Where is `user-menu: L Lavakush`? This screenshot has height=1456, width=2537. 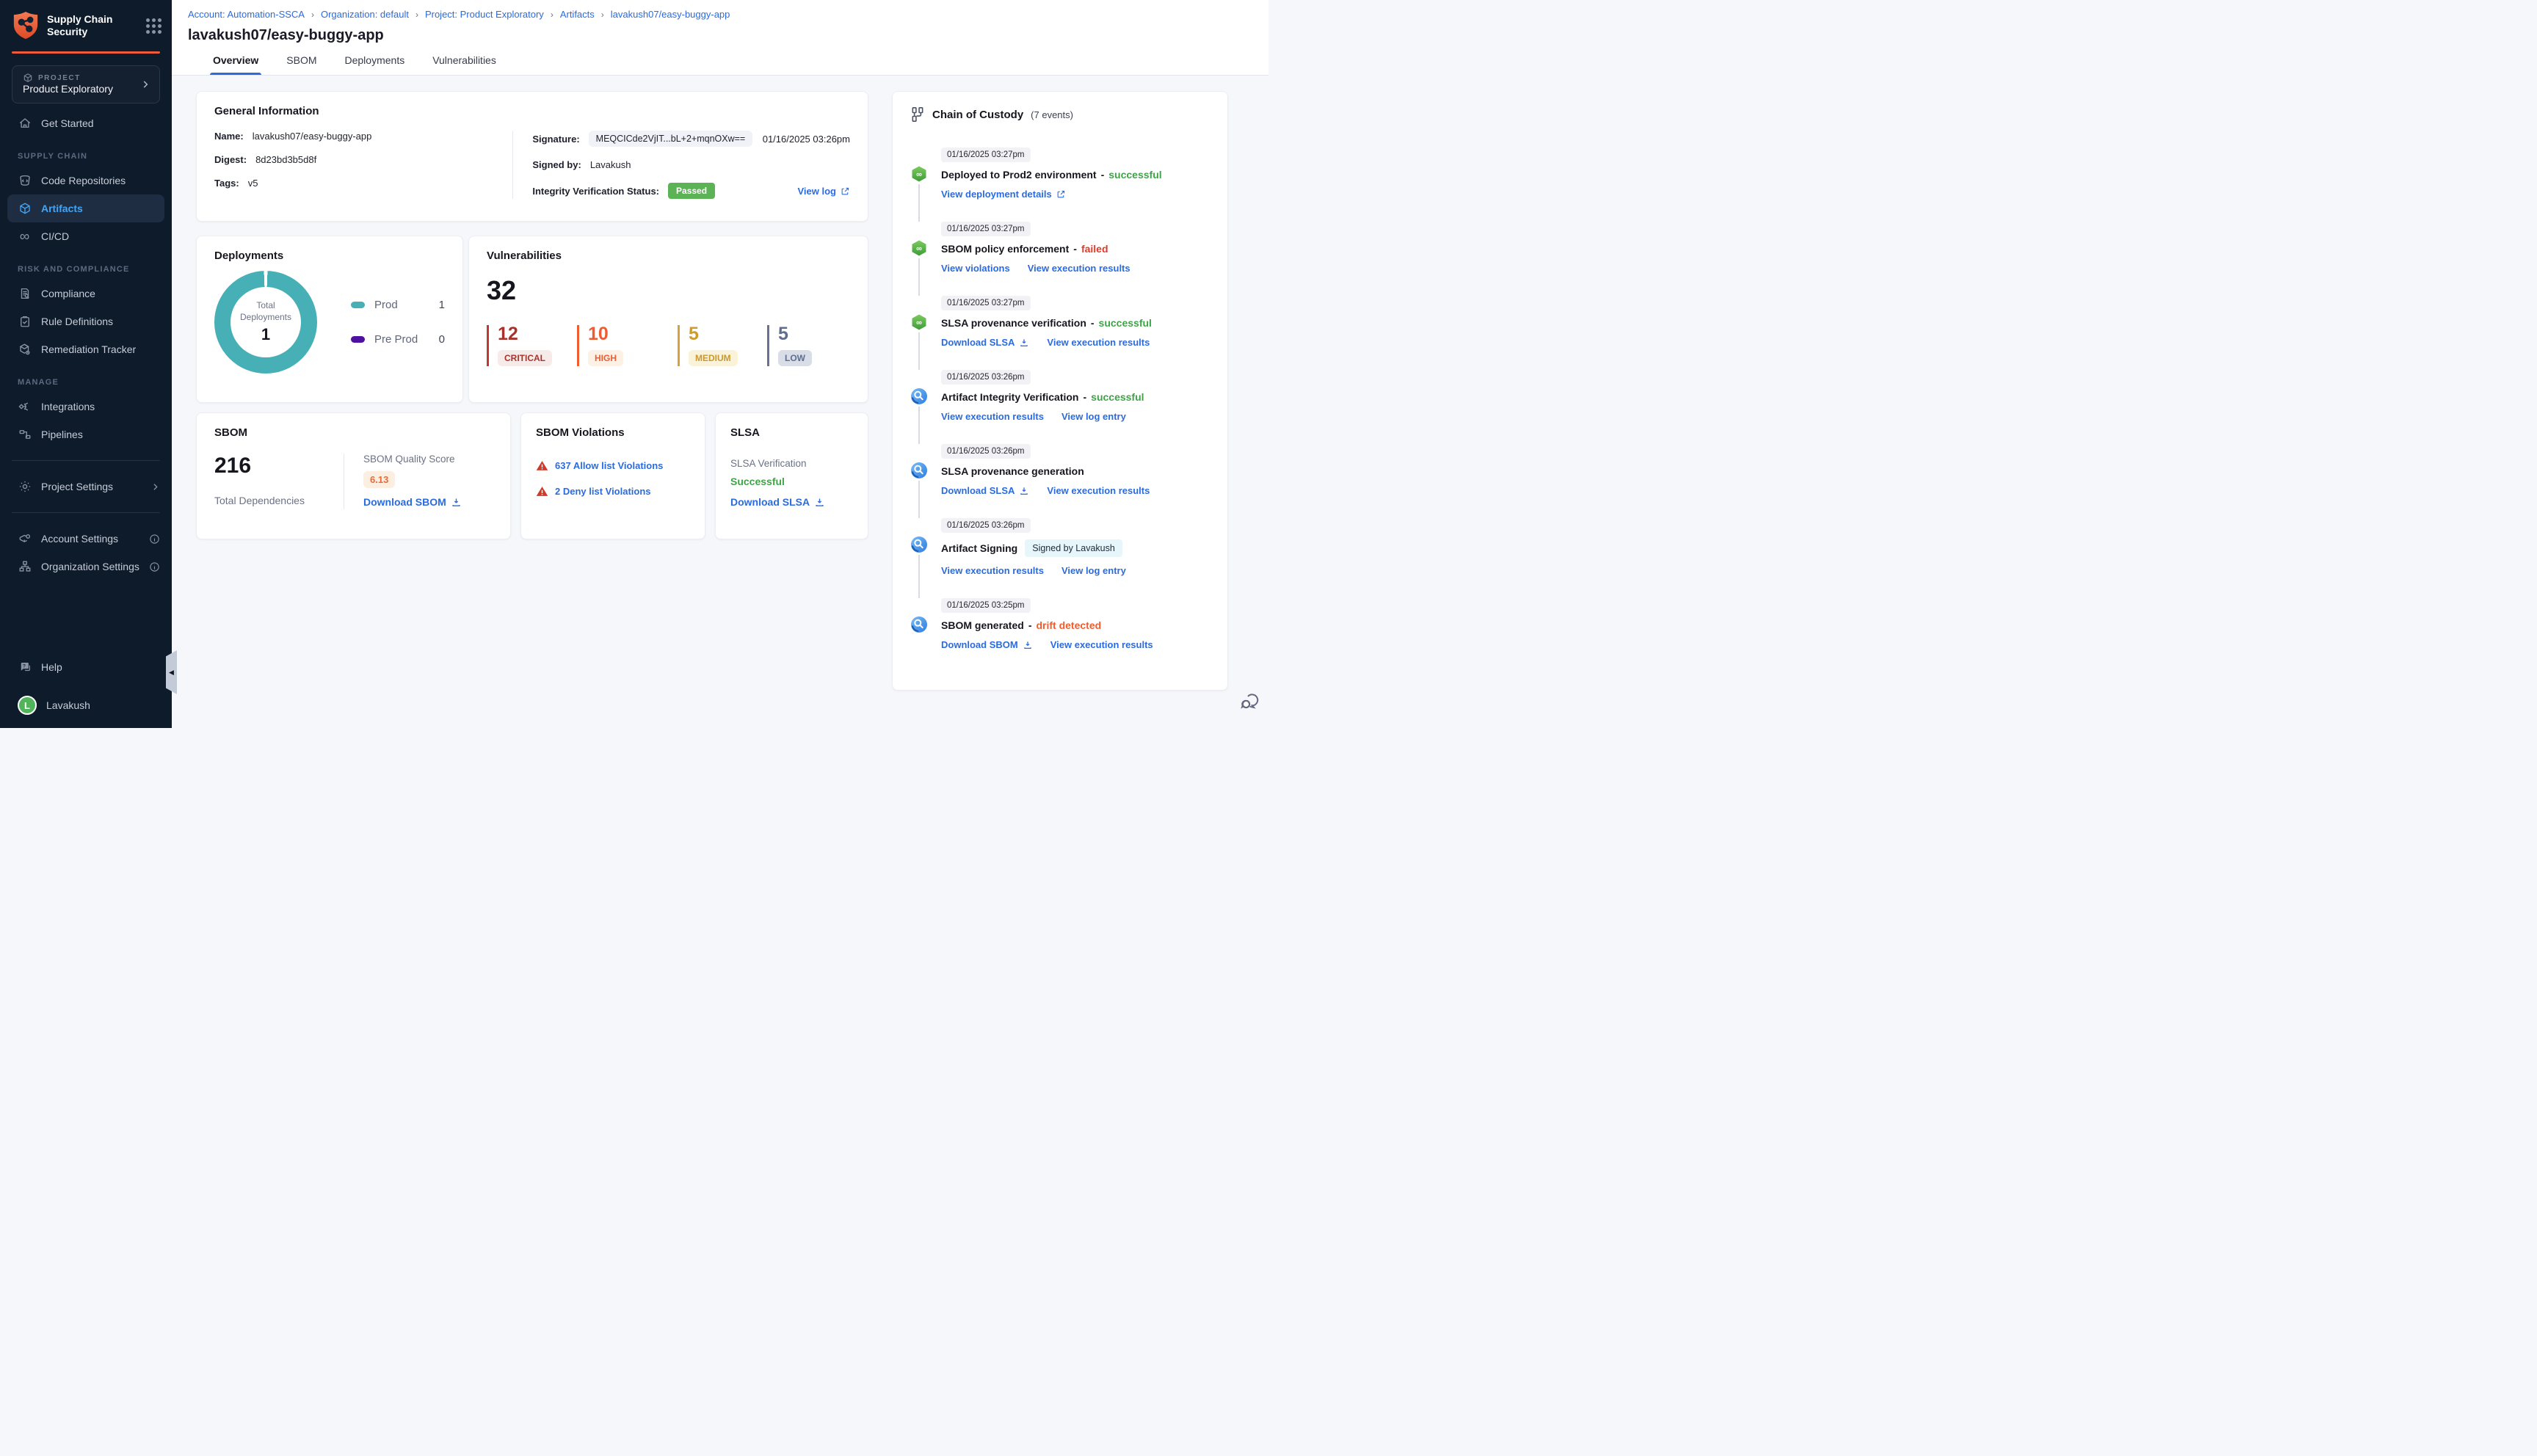 user-menu: L Lavakush is located at coordinates (86, 705).